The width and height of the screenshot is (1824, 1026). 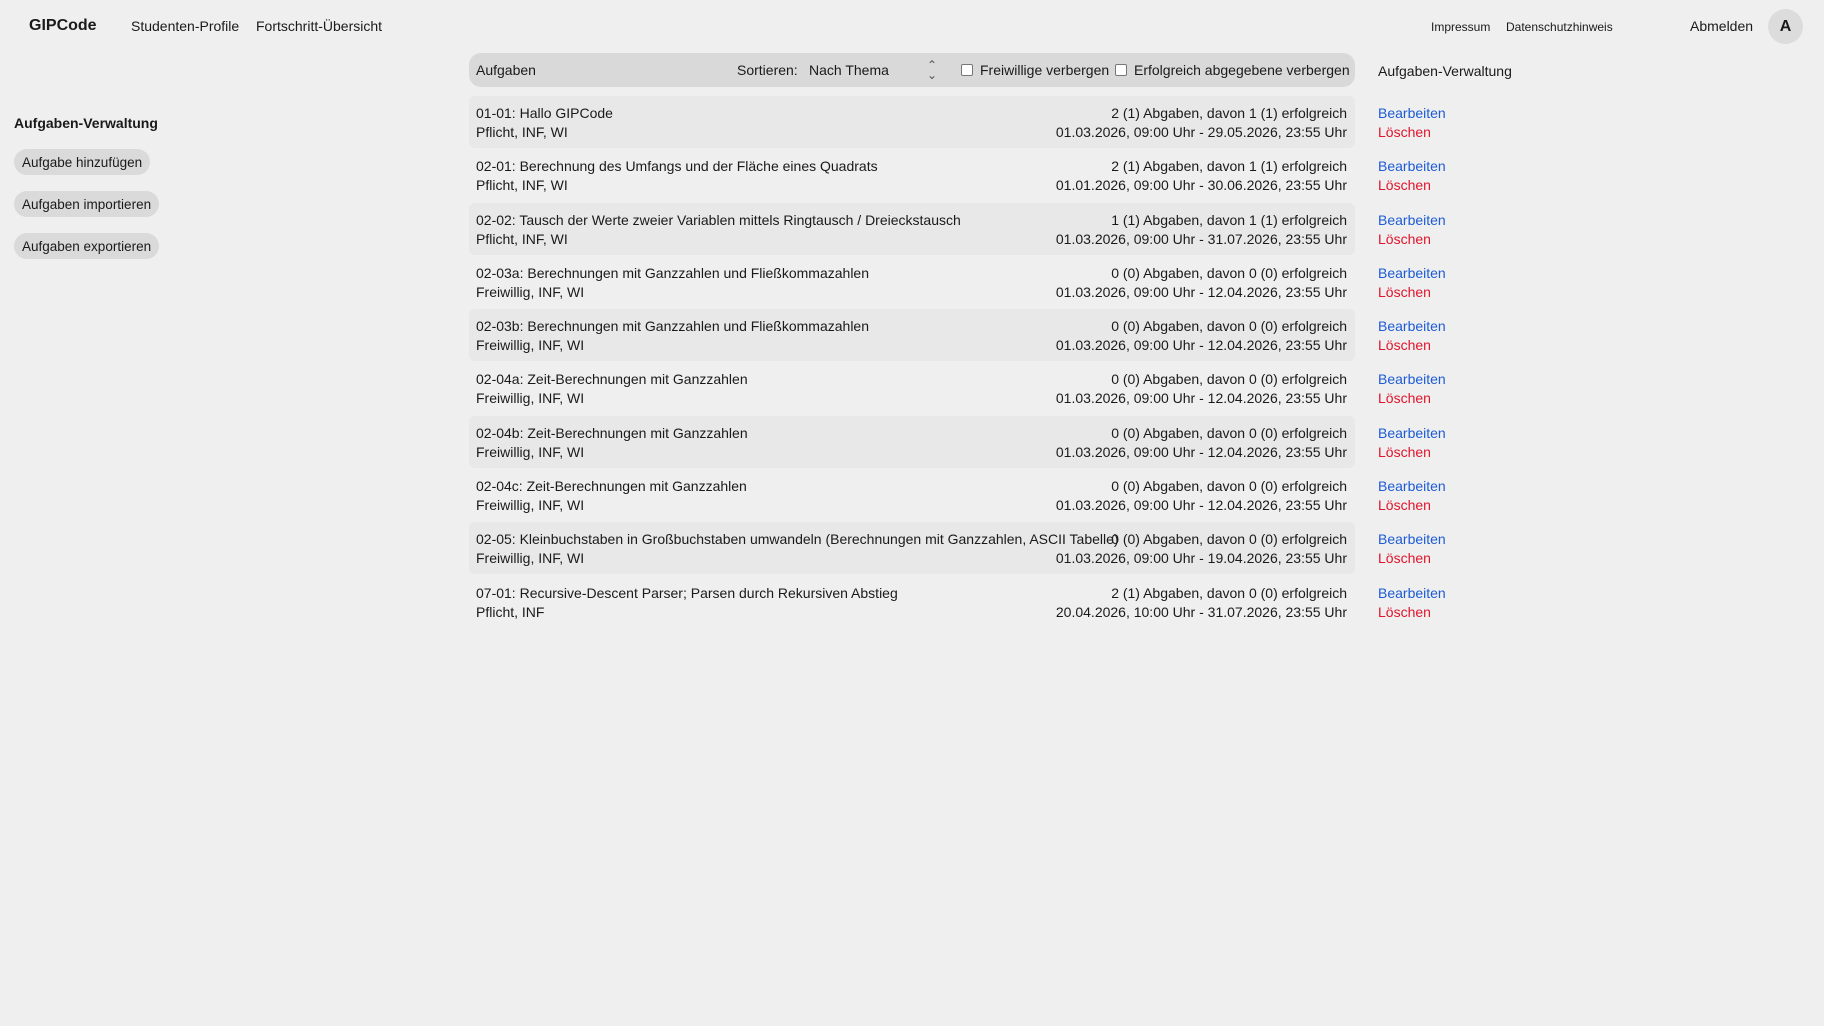 What do you see at coordinates (87, 204) in the screenshot?
I see `import-tasks-button: Aufgaben importieren` at bounding box center [87, 204].